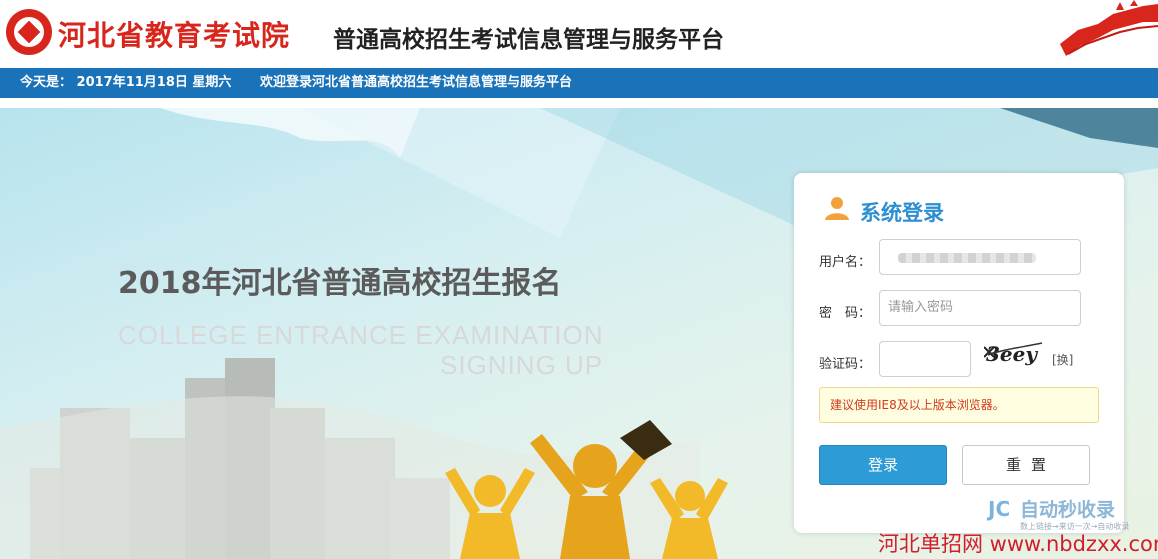 Image resolution: width=1158 pixels, height=559 pixels. Describe the element at coordinates (967, 258) in the screenshot. I see `username-value-redacted` at that location.